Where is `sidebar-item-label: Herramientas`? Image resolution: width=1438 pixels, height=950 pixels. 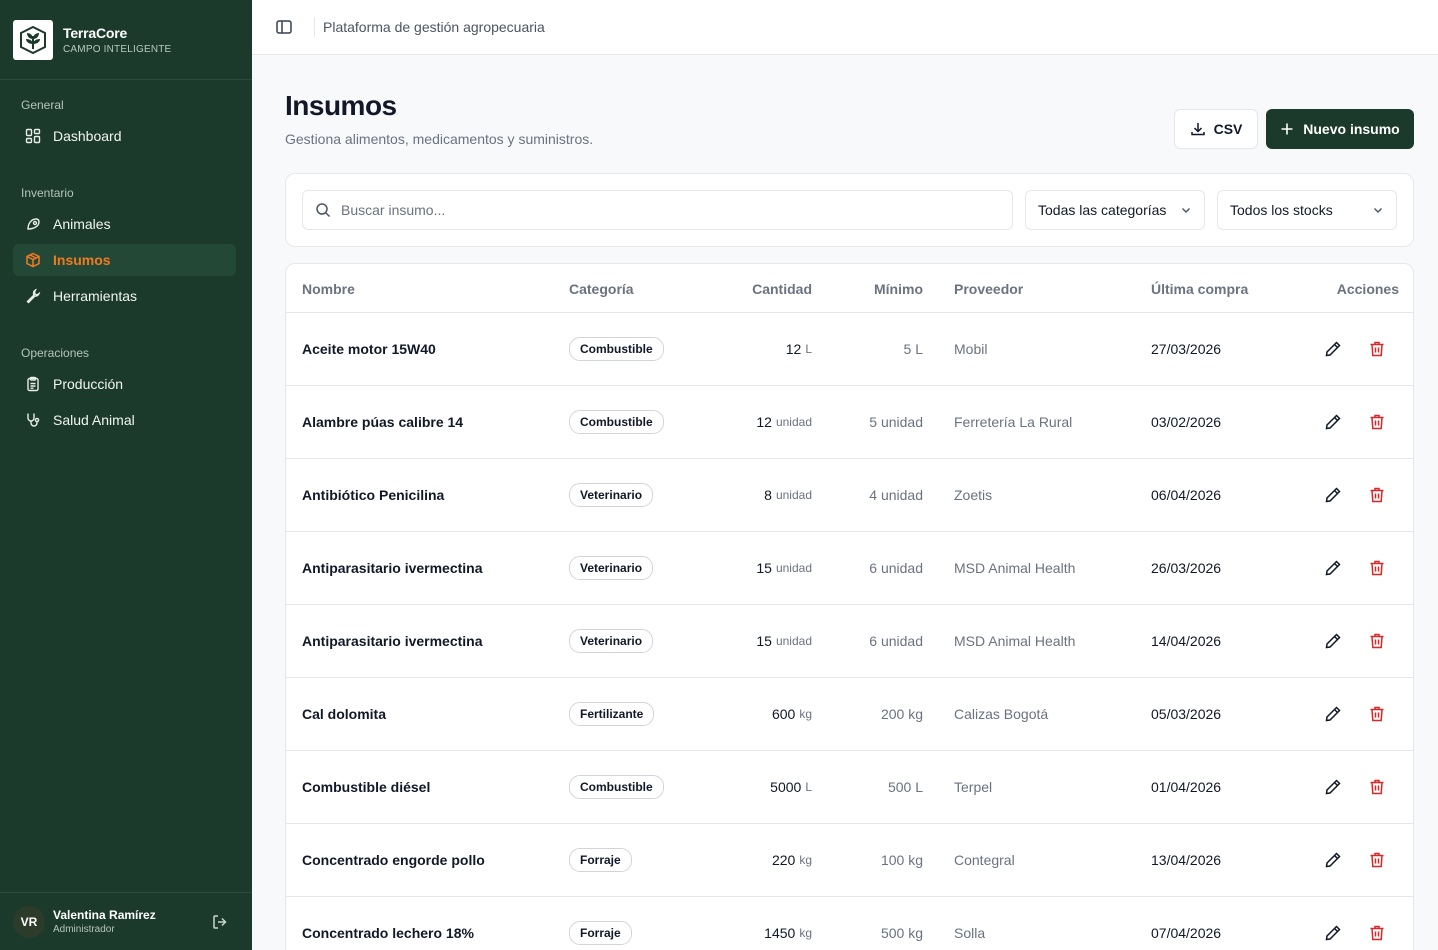
sidebar-item-label: Herramientas is located at coordinates (95, 296).